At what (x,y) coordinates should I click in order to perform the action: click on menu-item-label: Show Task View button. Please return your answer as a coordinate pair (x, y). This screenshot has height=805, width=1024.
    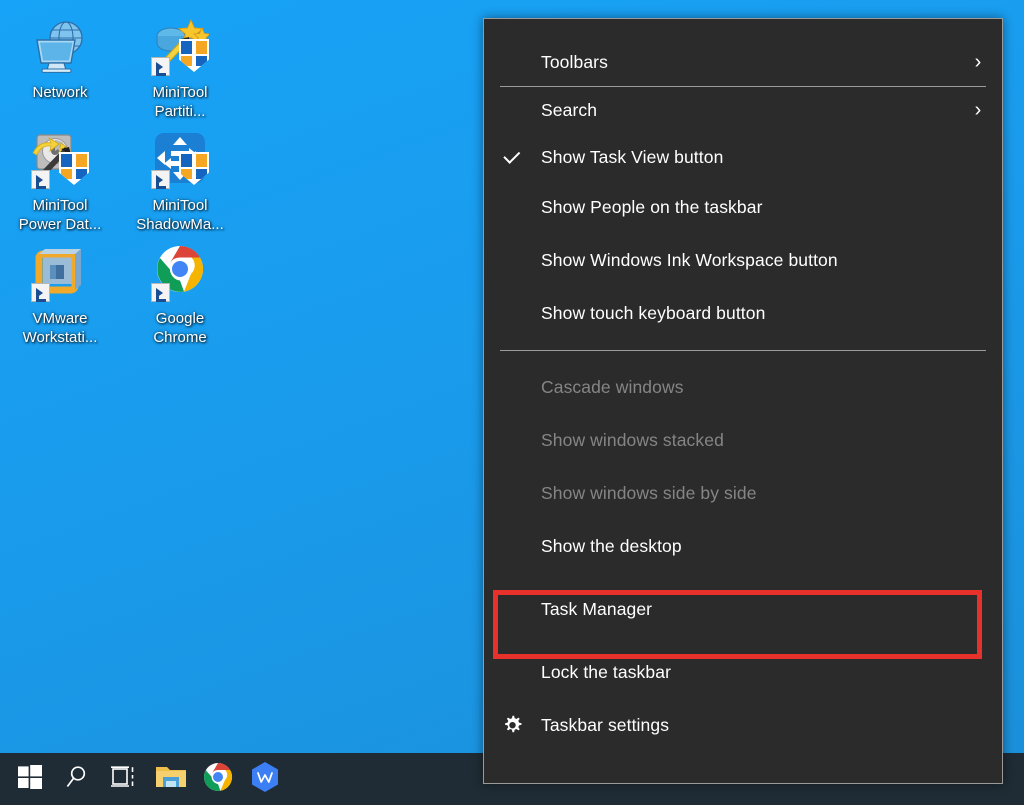
    Looking at the image, I should click on (632, 157).